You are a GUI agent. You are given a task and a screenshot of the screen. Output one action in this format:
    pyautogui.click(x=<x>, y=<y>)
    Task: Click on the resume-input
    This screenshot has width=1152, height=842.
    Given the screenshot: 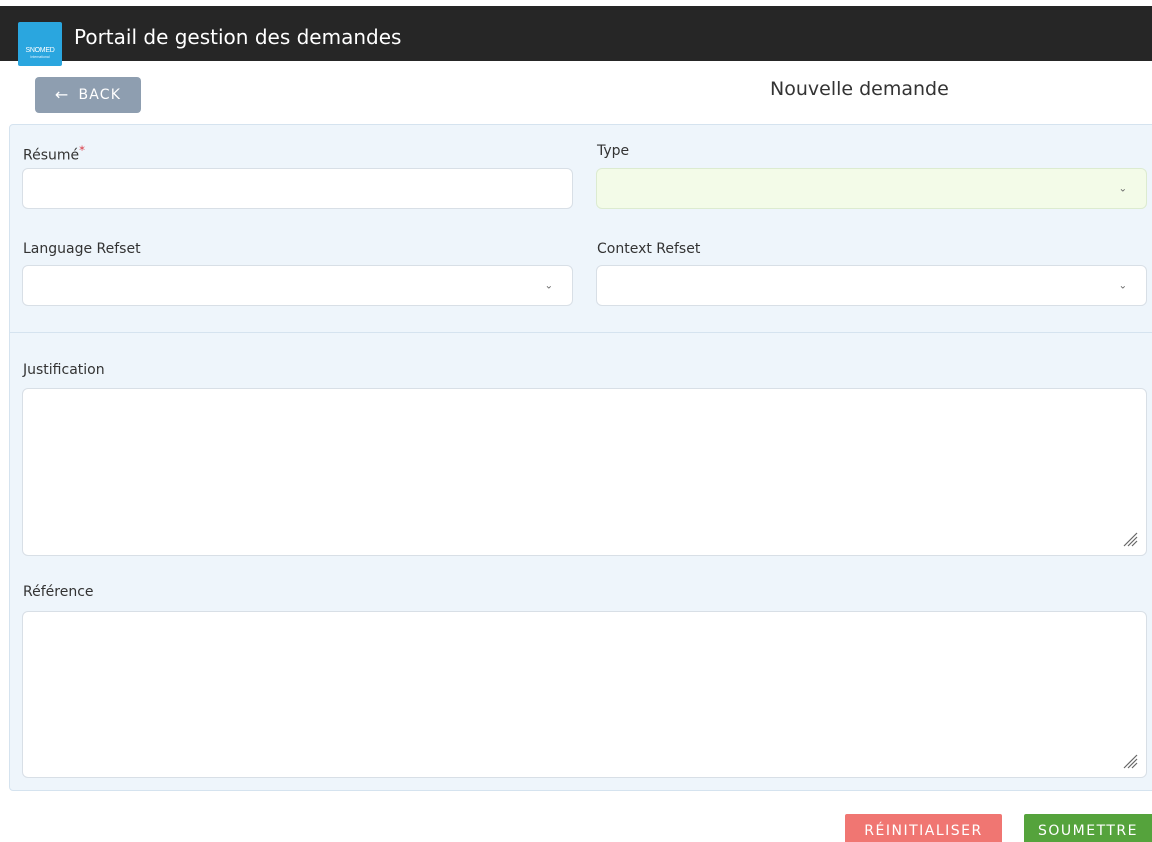 What is the action you would take?
    pyautogui.click(x=297, y=188)
    